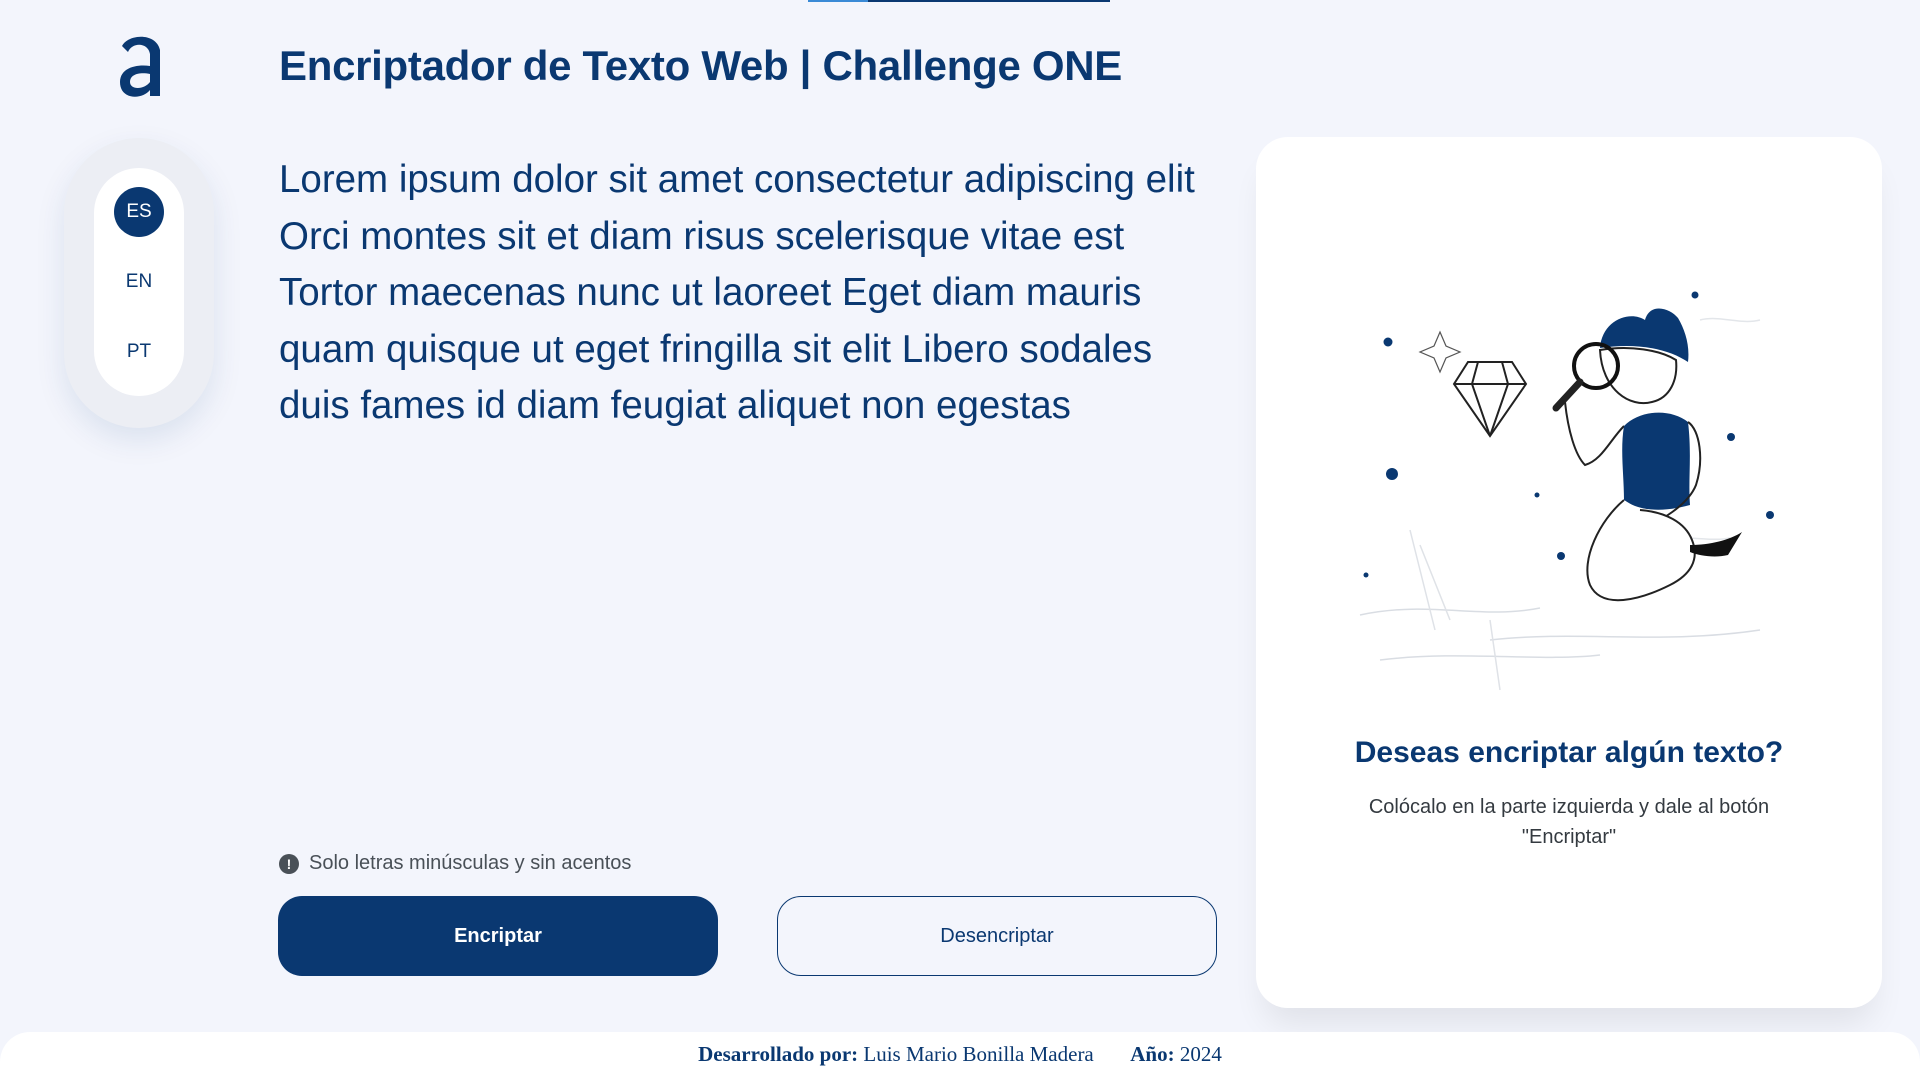  What do you see at coordinates (139, 282) in the screenshot?
I see `language-option-en: EN` at bounding box center [139, 282].